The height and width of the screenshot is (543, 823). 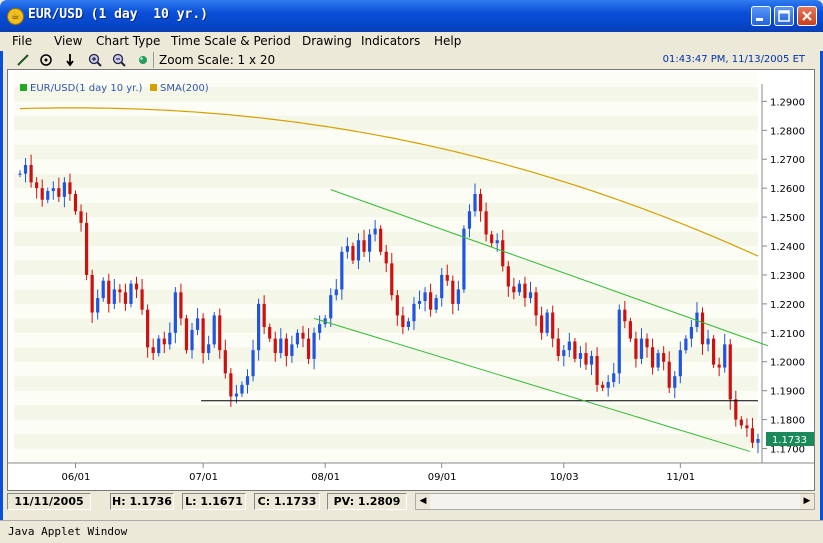 I want to click on y-tick-label: 1.2700, so click(x=787, y=160).